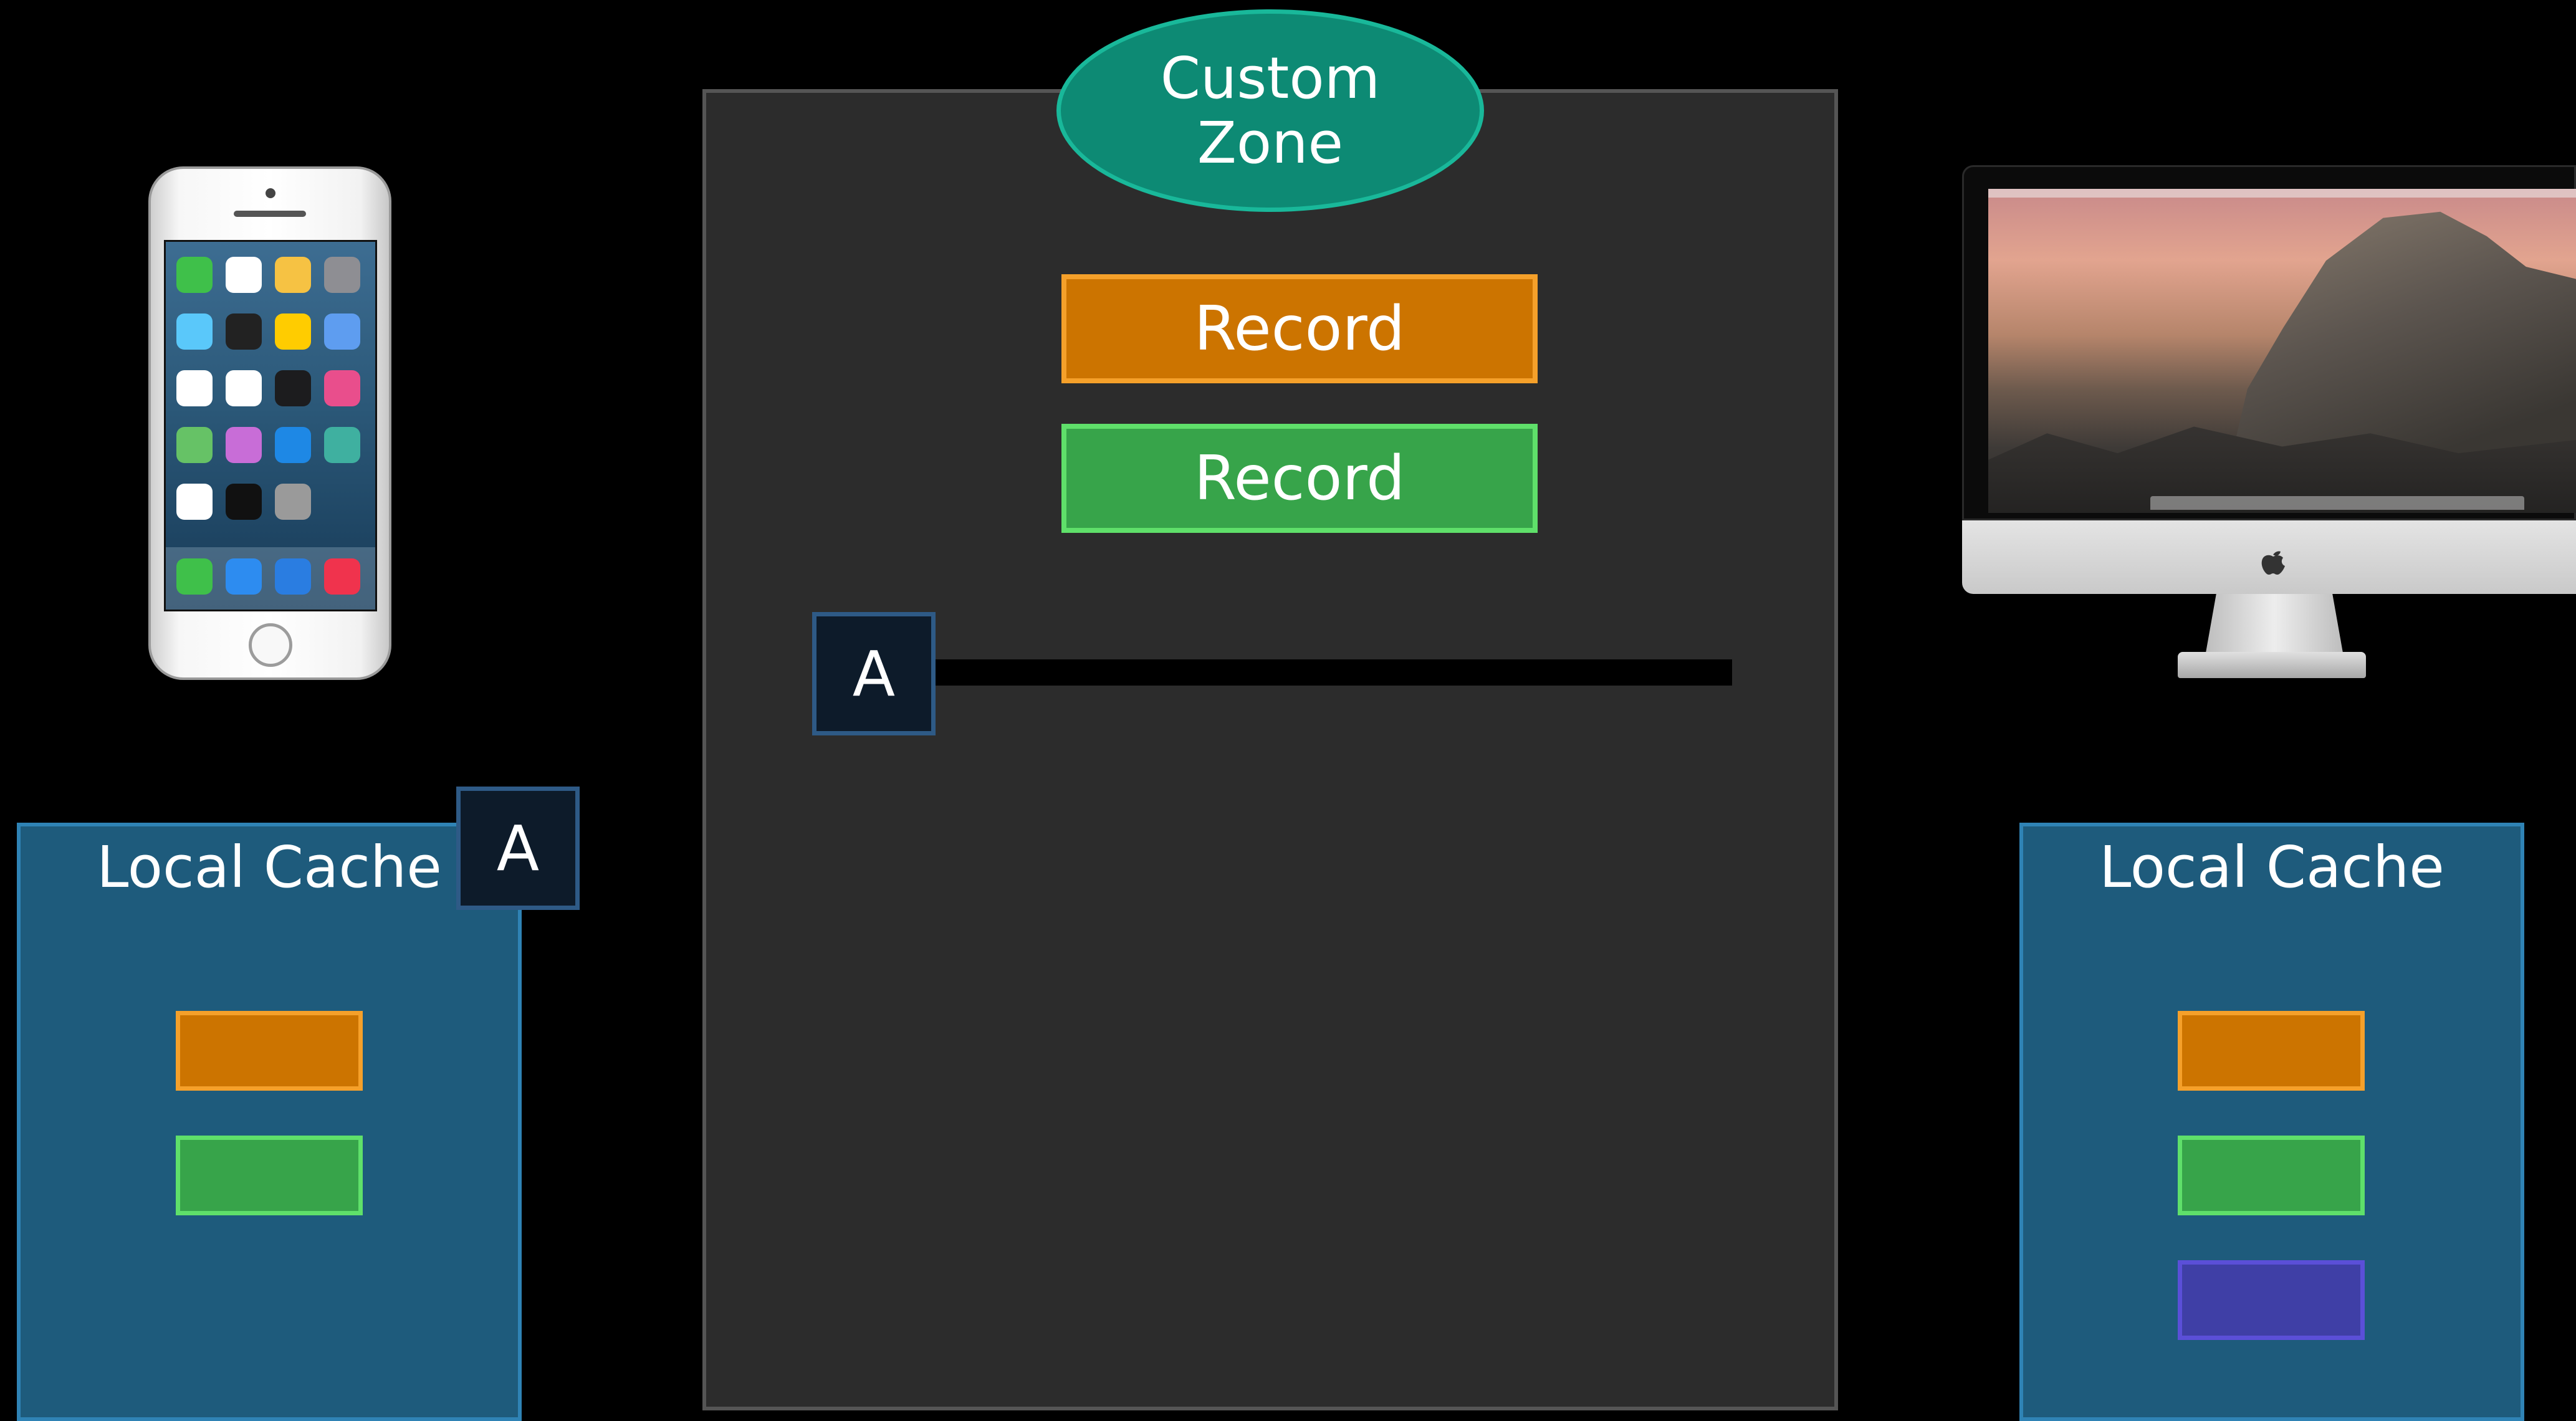 The image size is (2576, 1421). What do you see at coordinates (269, 1175) in the screenshot?
I see `left-cache-record-green` at bounding box center [269, 1175].